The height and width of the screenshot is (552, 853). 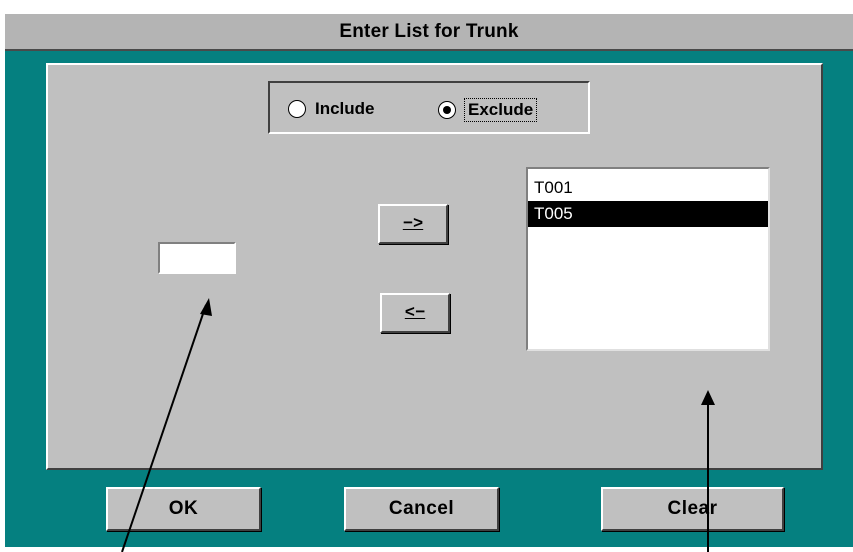 What do you see at coordinates (206, 307) in the screenshot?
I see `annotation-arrowhead-left` at bounding box center [206, 307].